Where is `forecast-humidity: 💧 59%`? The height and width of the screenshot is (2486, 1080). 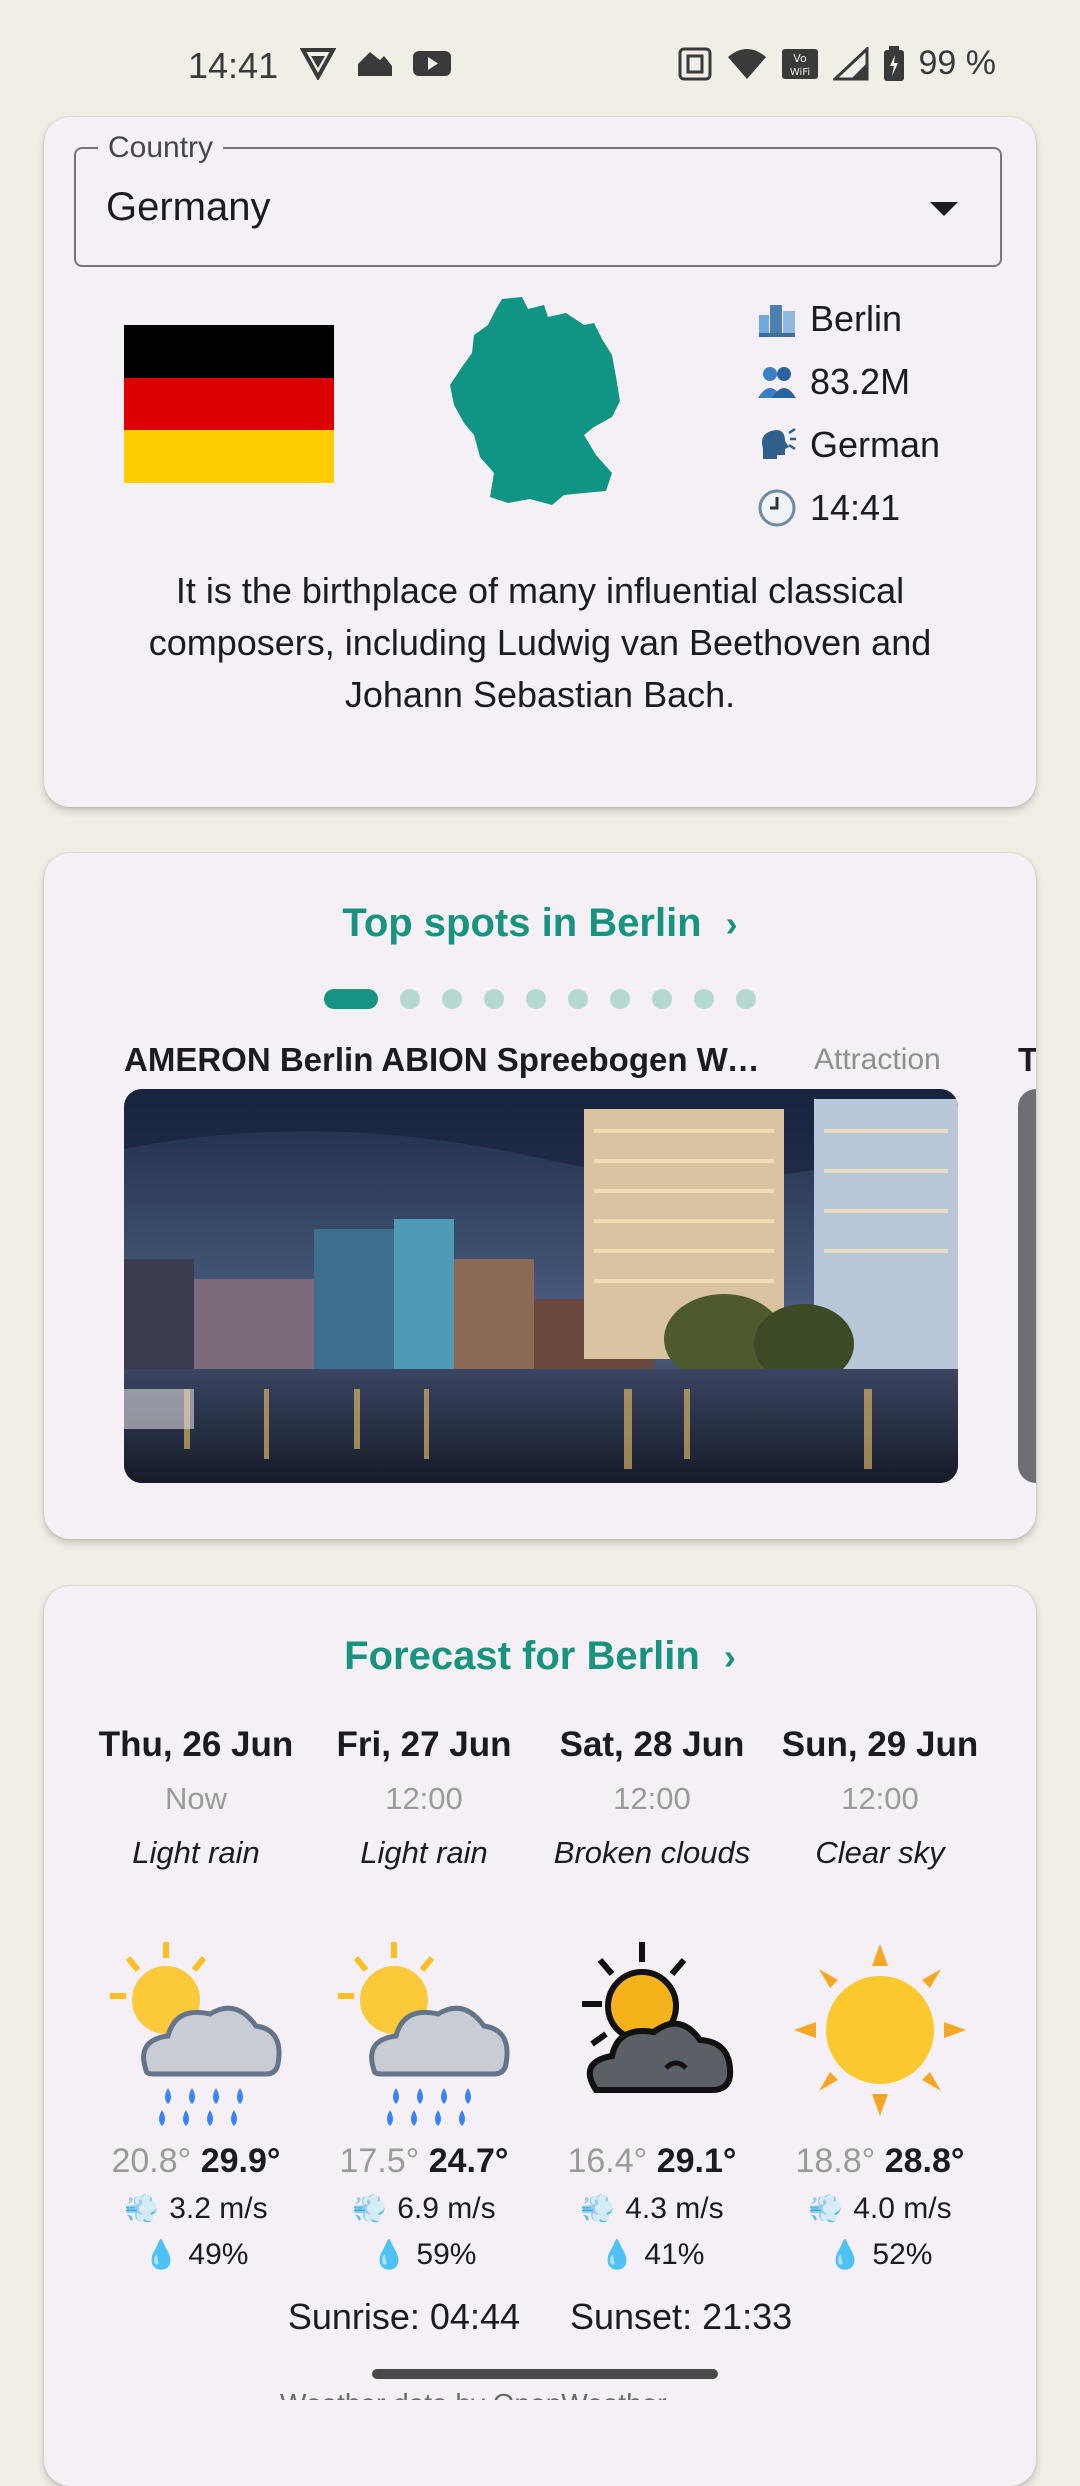 forecast-humidity: 💧 59% is located at coordinates (424, 2255).